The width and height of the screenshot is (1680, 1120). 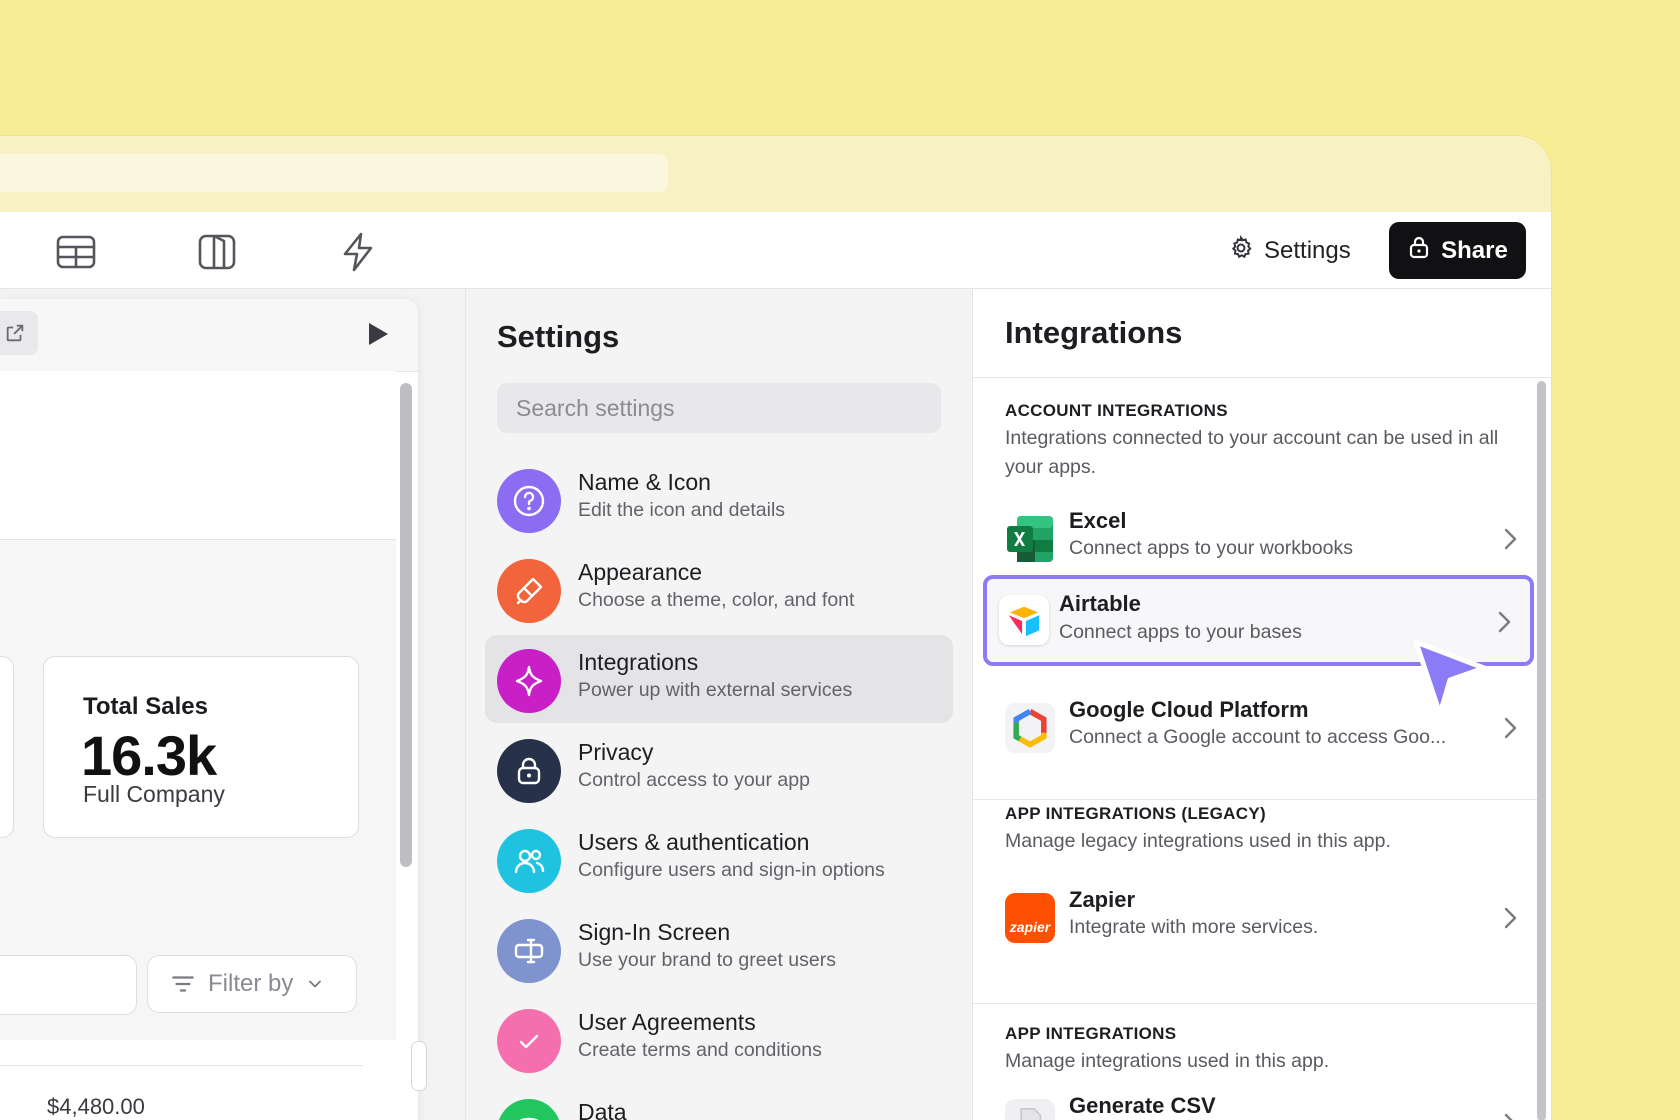 What do you see at coordinates (1102, 899) in the screenshot?
I see `integration-name: Zapier` at bounding box center [1102, 899].